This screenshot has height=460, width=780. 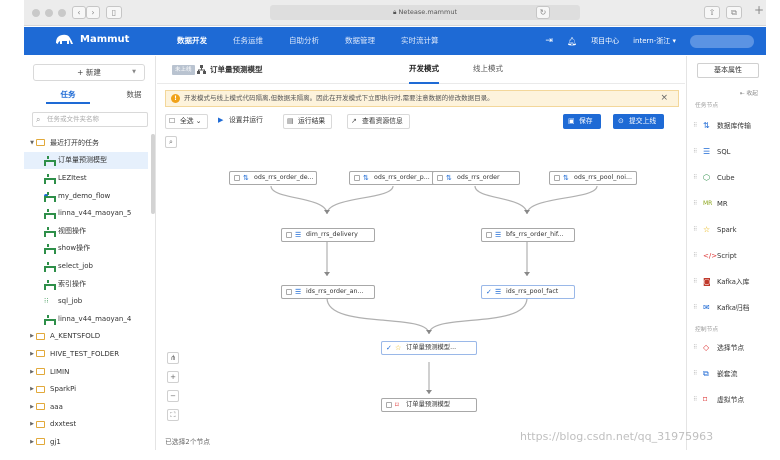 I want to click on workflow-node: ⇅ ods_rrs_order, so click(x=476, y=178).